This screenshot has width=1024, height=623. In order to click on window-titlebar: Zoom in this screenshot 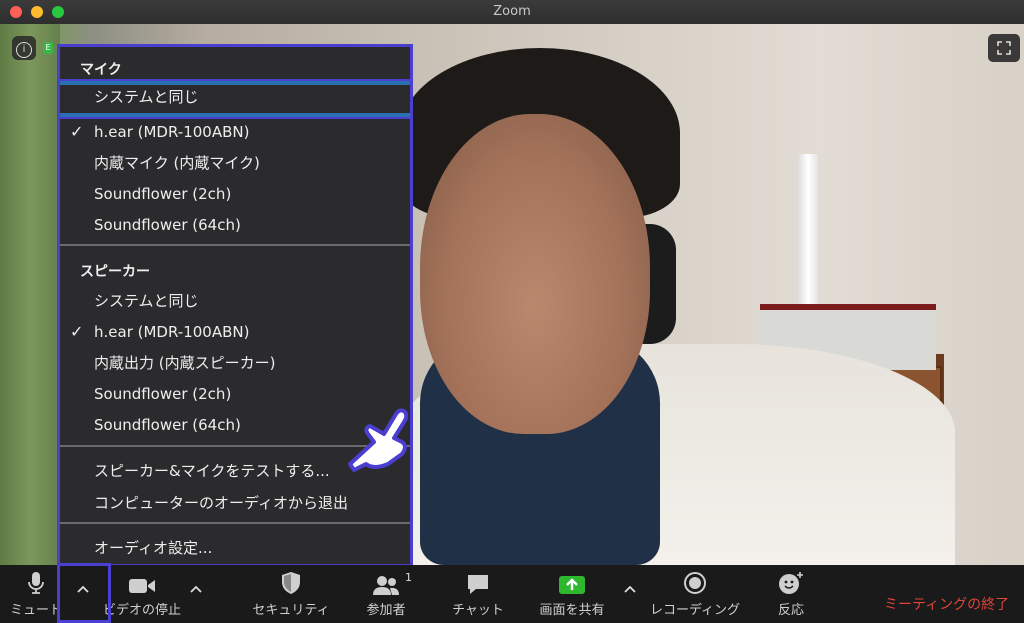, I will do `click(512, 12)`.